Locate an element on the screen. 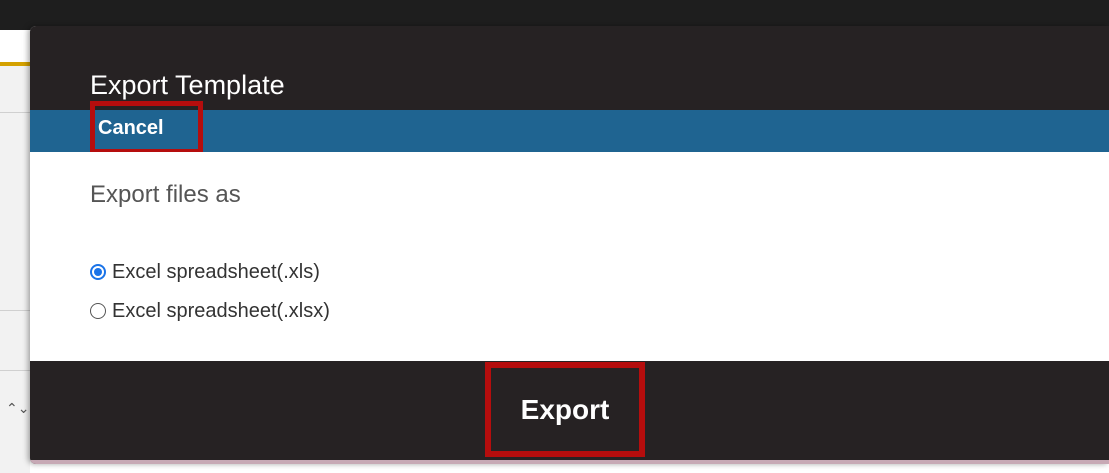  radio-option-xlsx: Excel spreadsheet(.xlsx) is located at coordinates (210, 311).